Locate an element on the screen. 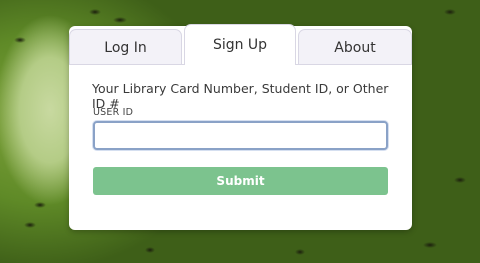 The image size is (480, 263). tab-about: About is located at coordinates (355, 47).